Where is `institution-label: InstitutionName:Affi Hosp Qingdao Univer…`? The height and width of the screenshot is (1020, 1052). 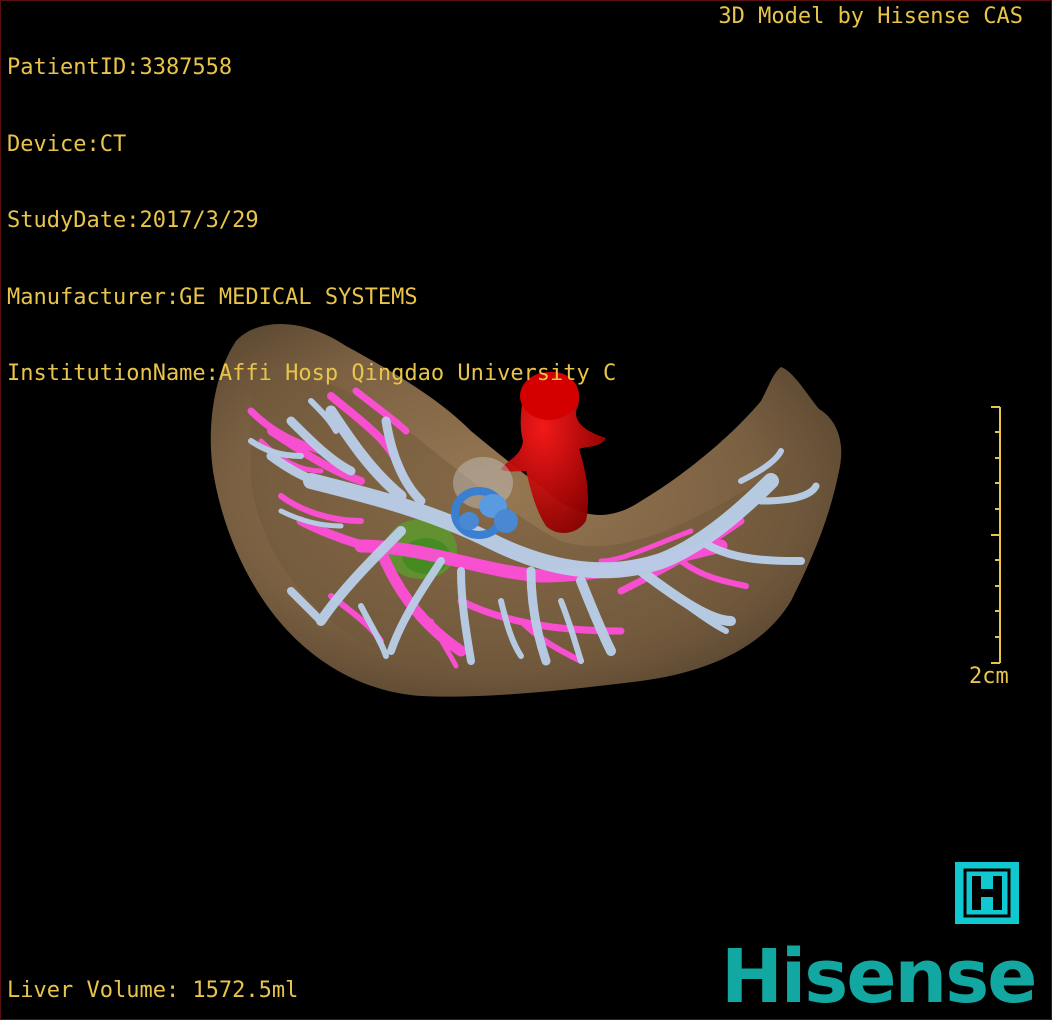 institution-label: InstitutionName:Affi Hosp Qingdao Univer… is located at coordinates (312, 373).